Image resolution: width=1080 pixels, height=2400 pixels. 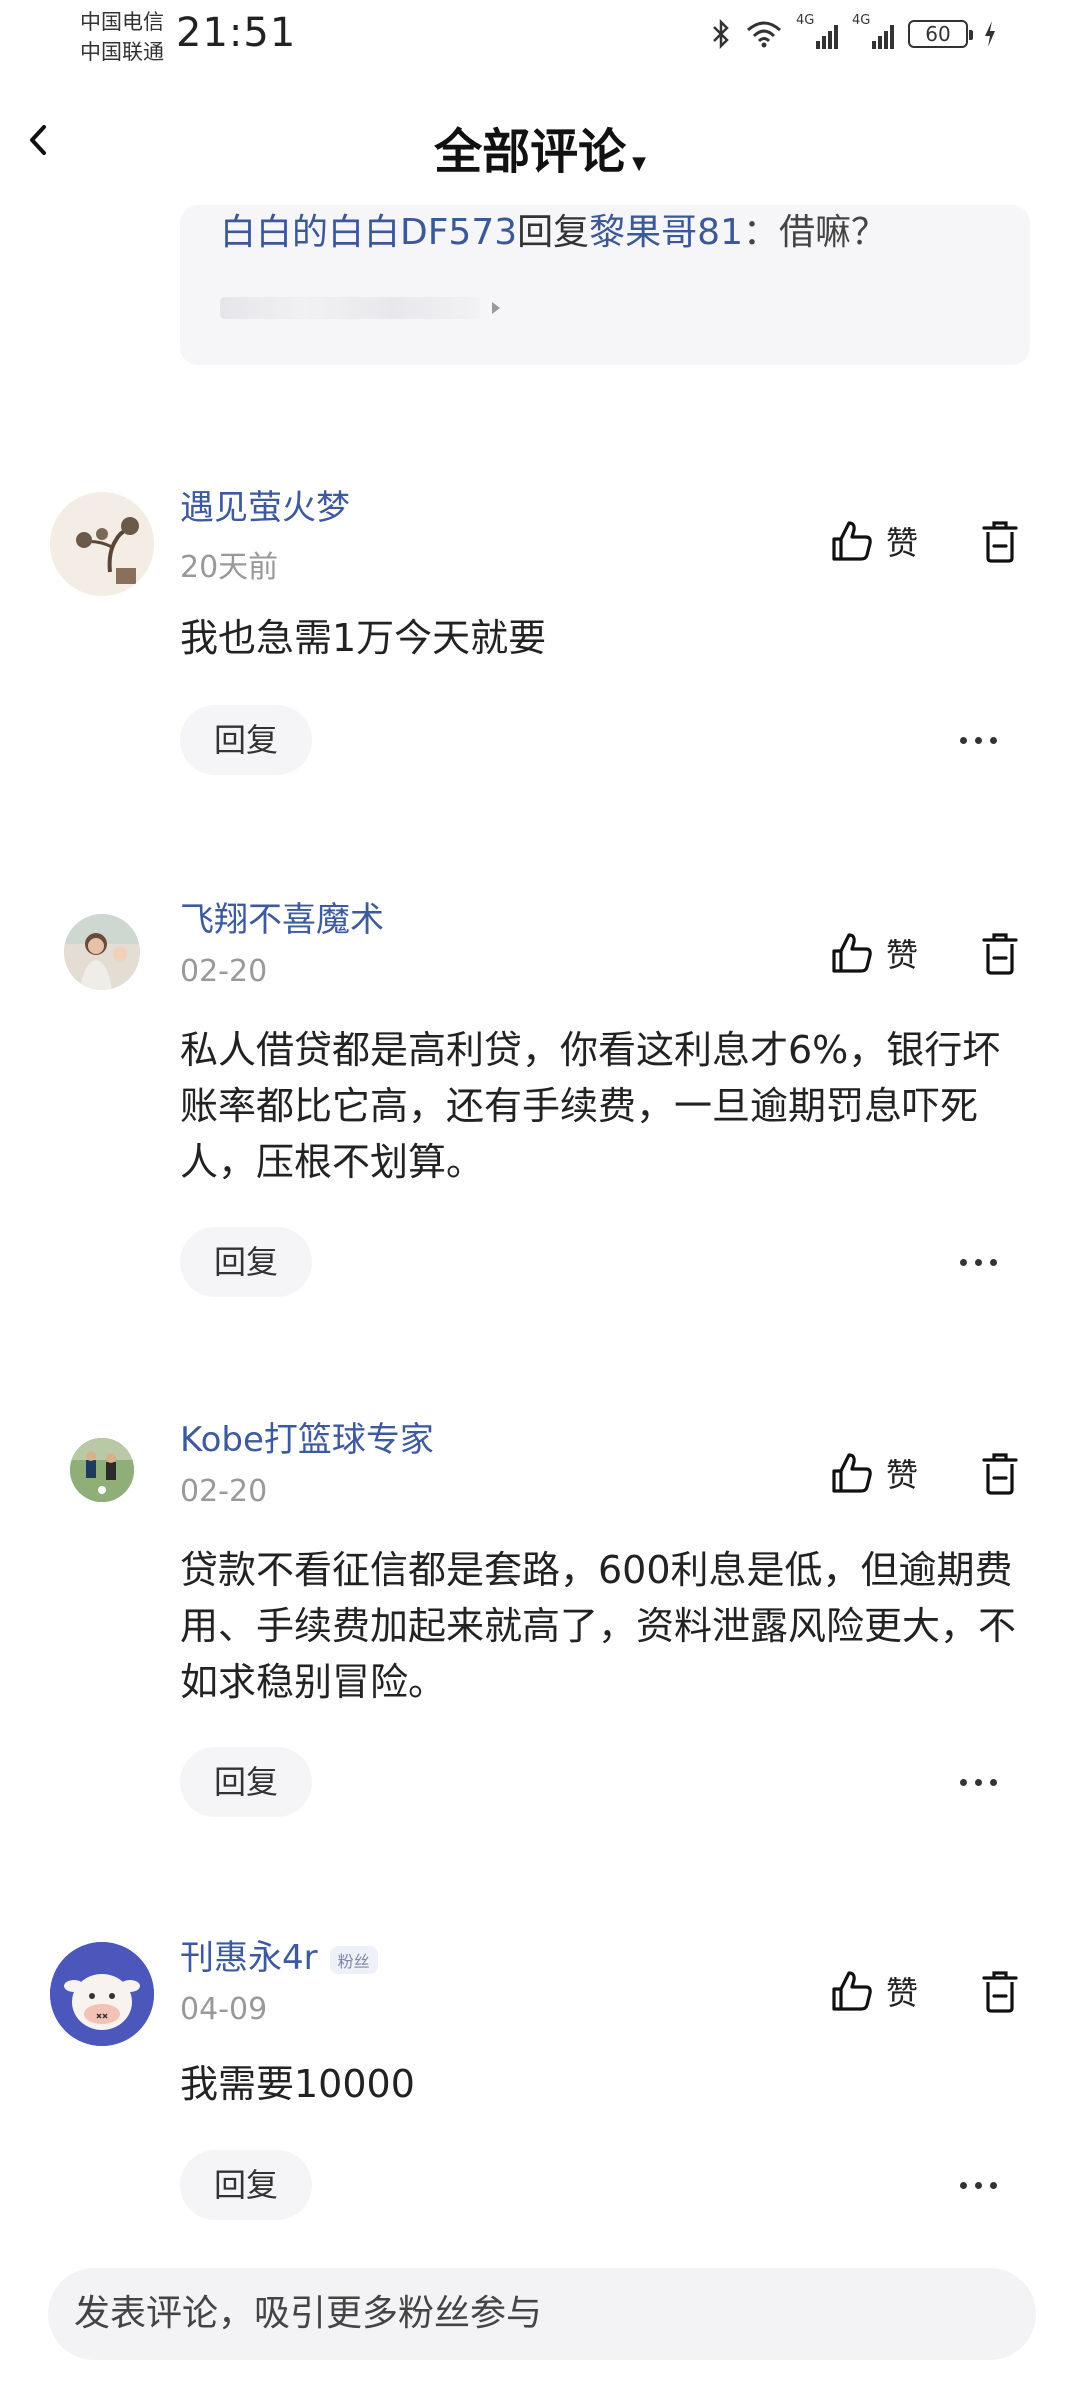 What do you see at coordinates (350, 308) in the screenshot?
I see `blurred-text` at bounding box center [350, 308].